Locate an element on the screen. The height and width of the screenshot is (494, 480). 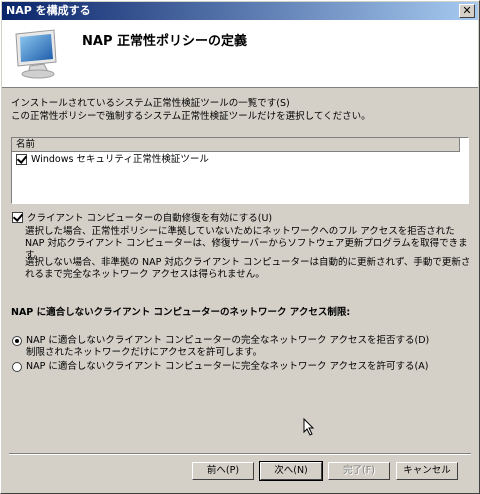
auto-remediation-label: クライアント コンピューターの自動修復を有効にする(U) is located at coordinates (150, 218).